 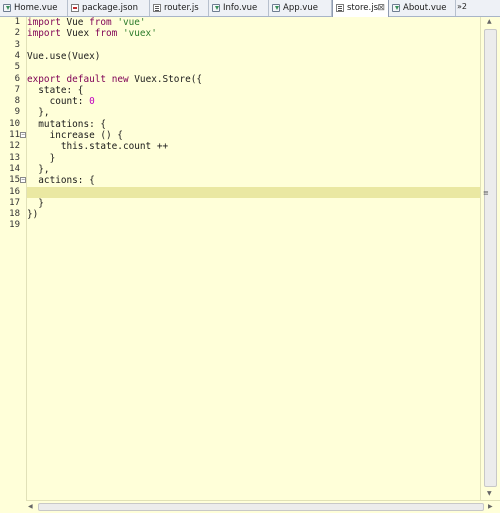 I want to click on code-line: mutations: {, so click(x=253, y=124).